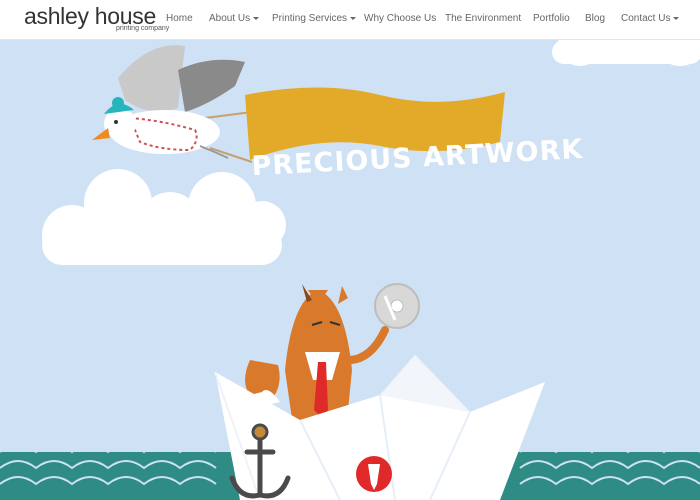 The image size is (700, 500). What do you see at coordinates (397, 306) in the screenshot?
I see `cd-disc-icon` at bounding box center [397, 306].